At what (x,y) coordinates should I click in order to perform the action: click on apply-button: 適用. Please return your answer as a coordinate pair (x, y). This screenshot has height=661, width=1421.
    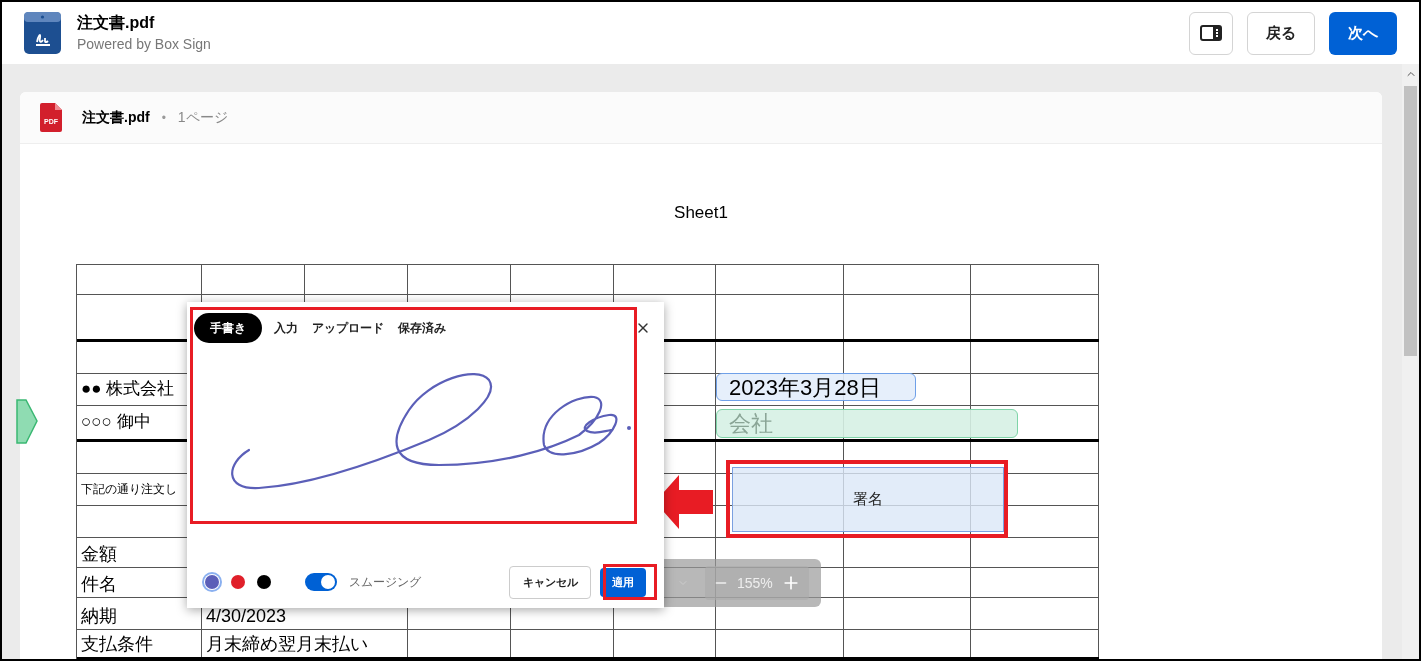
    Looking at the image, I should click on (623, 582).